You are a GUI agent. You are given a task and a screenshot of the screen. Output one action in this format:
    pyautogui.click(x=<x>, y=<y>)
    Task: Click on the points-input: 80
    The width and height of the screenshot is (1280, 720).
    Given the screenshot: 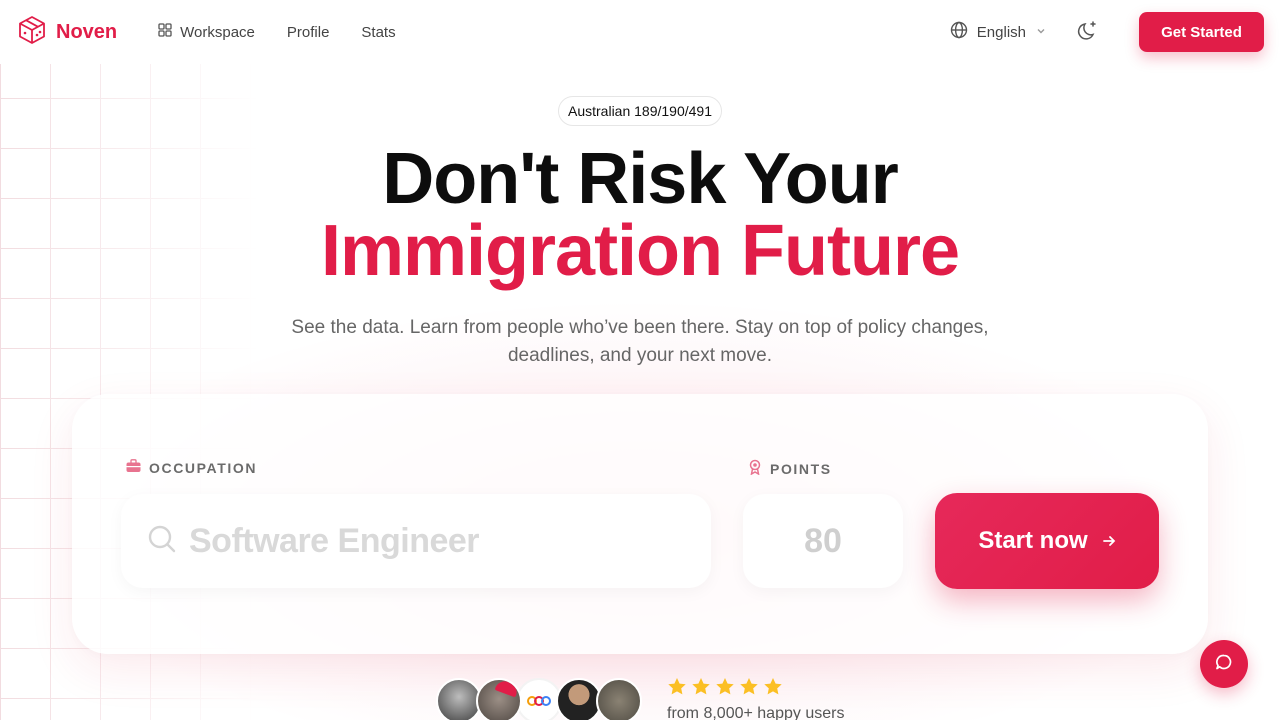 What is the action you would take?
    pyautogui.click(x=823, y=541)
    